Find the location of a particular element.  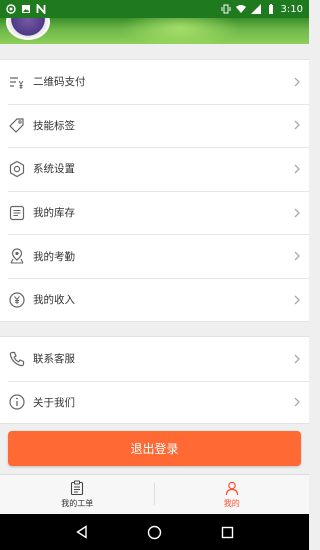

vibrate-icon is located at coordinates (226, 9).